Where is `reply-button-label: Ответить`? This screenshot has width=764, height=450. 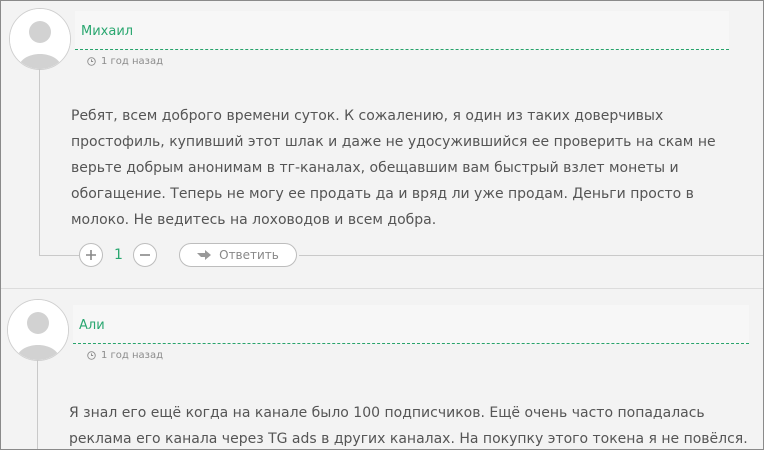 reply-button-label: Ответить is located at coordinates (249, 255).